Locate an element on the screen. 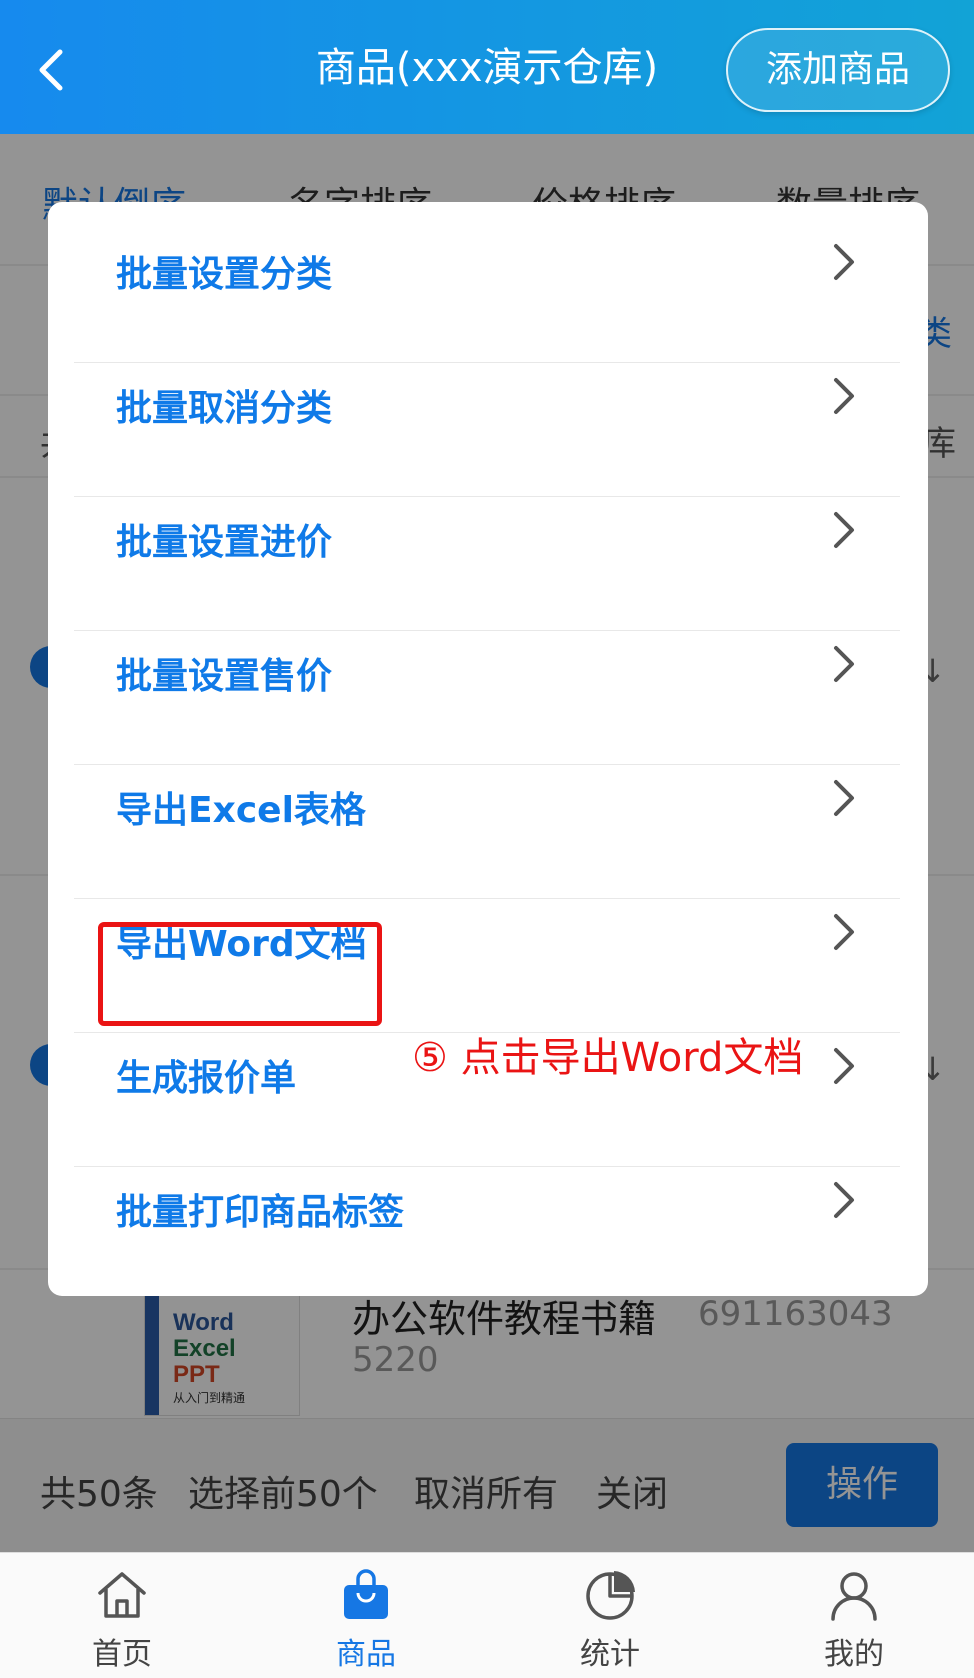  add-product-button: 添加商品 is located at coordinates (838, 70).